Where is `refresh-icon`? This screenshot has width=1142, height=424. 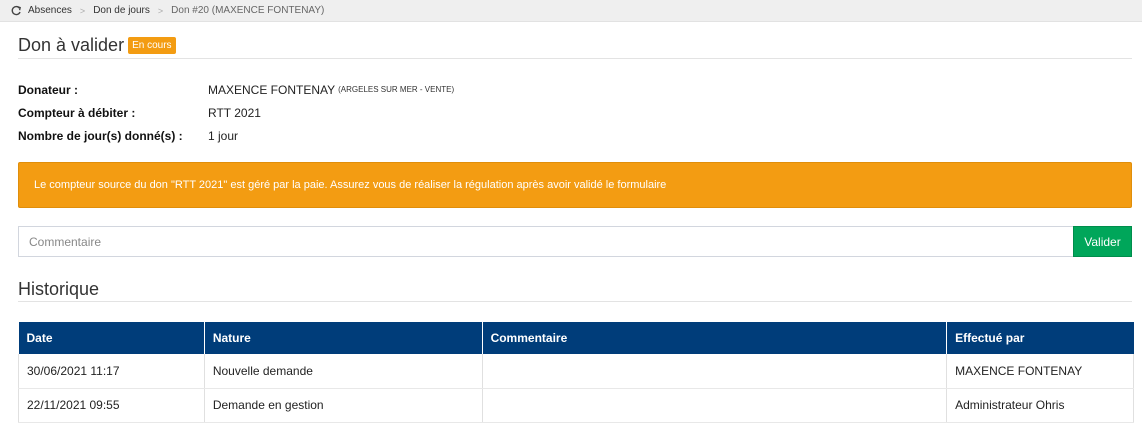
refresh-icon is located at coordinates (16, 11).